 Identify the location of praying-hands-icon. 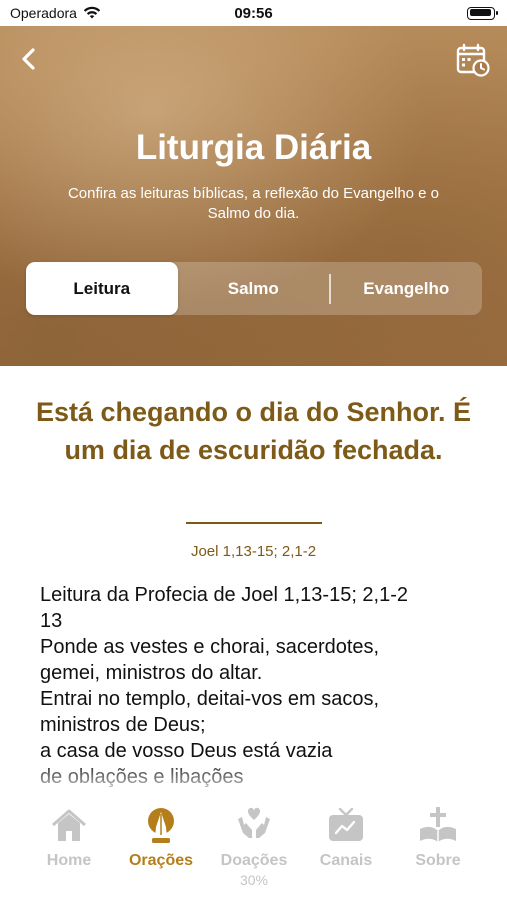
(161, 825).